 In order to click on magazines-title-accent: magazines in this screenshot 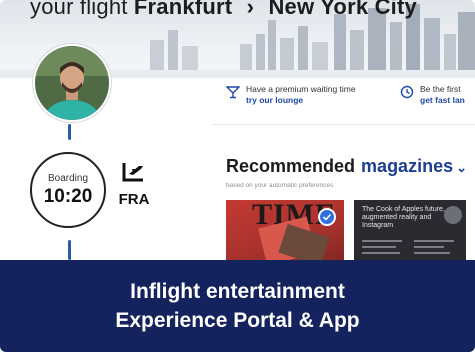, I will do `click(407, 166)`.